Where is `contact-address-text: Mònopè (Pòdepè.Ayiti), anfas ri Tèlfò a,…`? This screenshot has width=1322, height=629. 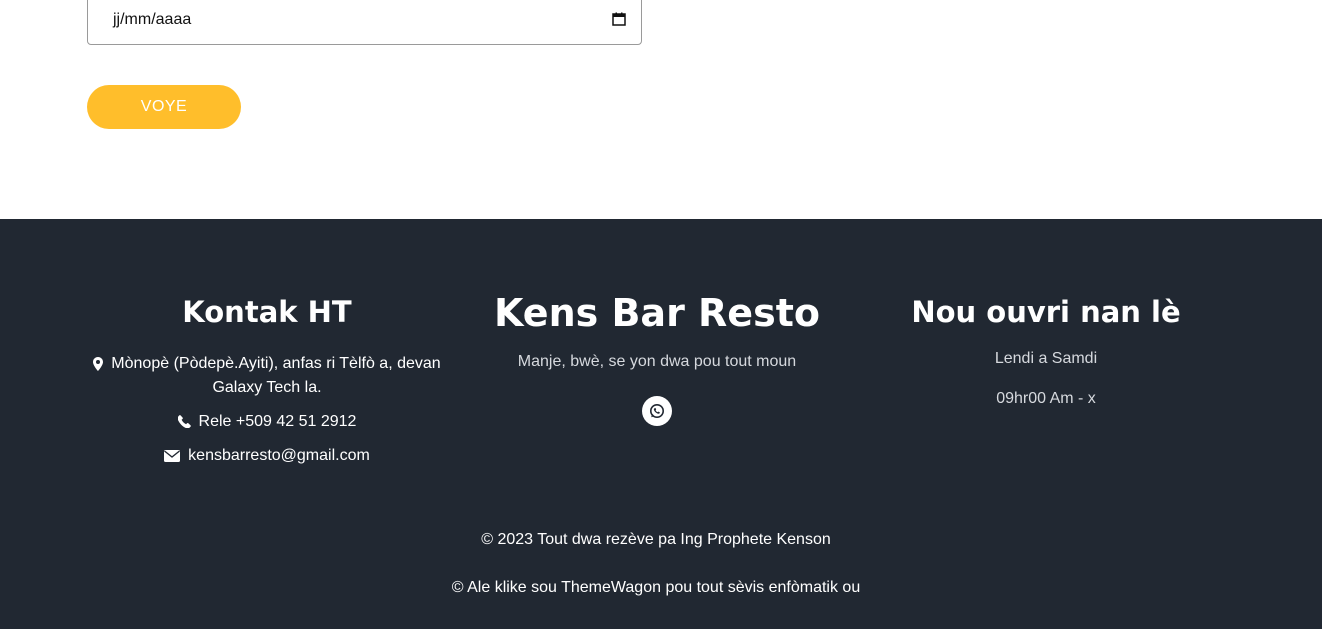 contact-address-text: Mònopè (Pòdepè.Ayiti), anfas ri Tèlfò a,… is located at coordinates (276, 375).